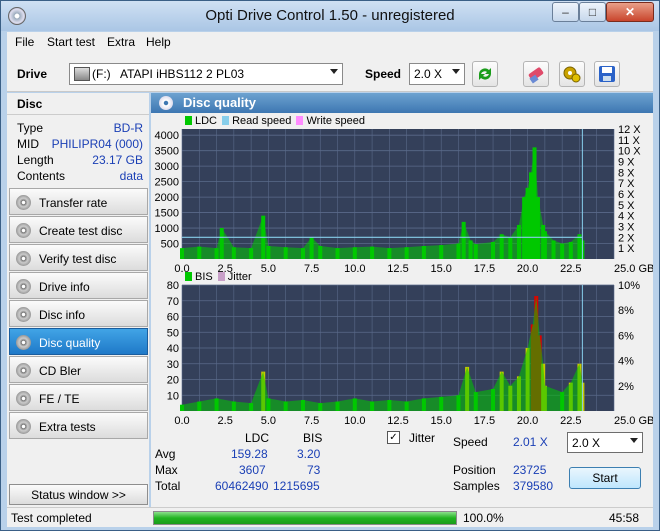 This screenshot has height=531, width=660. I want to click on y2-tick-label: 11 X, so click(629, 141).